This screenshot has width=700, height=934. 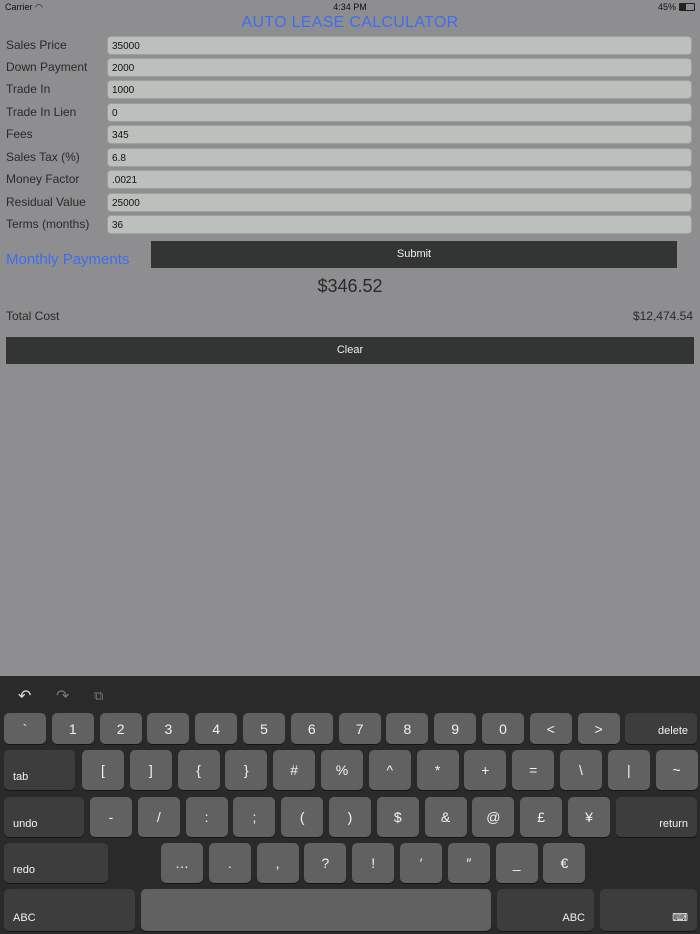 I want to click on key-r1-9: 9, so click(x=455, y=728).